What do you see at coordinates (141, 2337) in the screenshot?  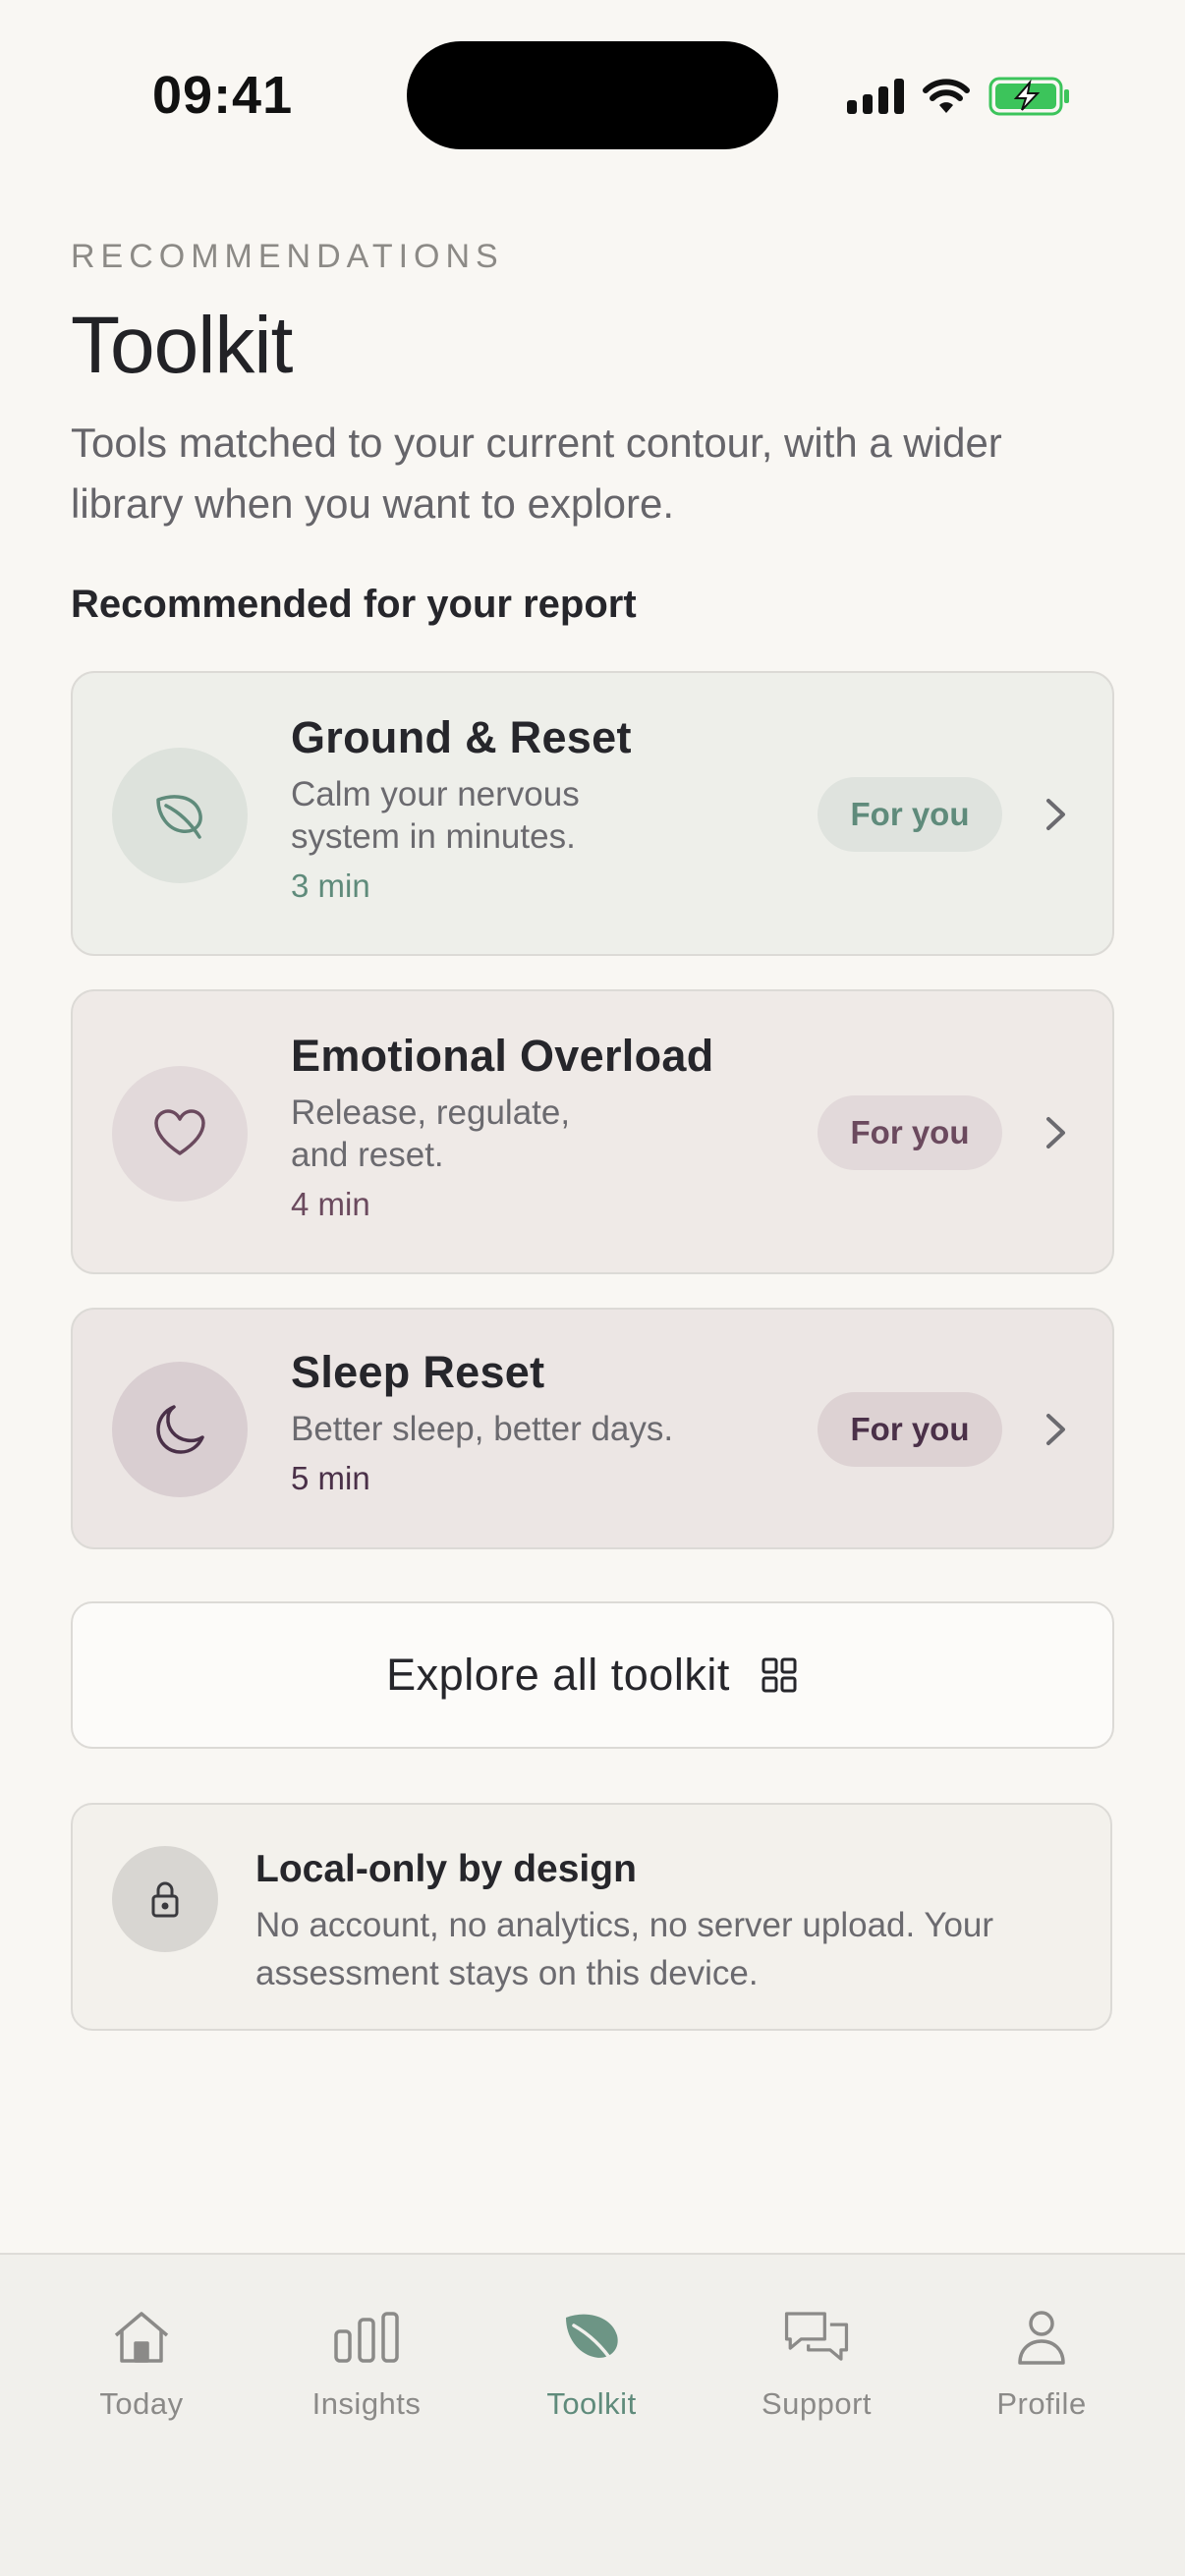 I see `home-icon` at bounding box center [141, 2337].